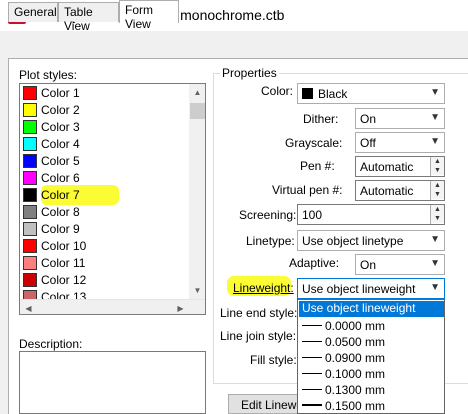 This screenshot has width=468, height=414. I want to click on dropdown-option: 0.0000 mm, so click(371, 326).